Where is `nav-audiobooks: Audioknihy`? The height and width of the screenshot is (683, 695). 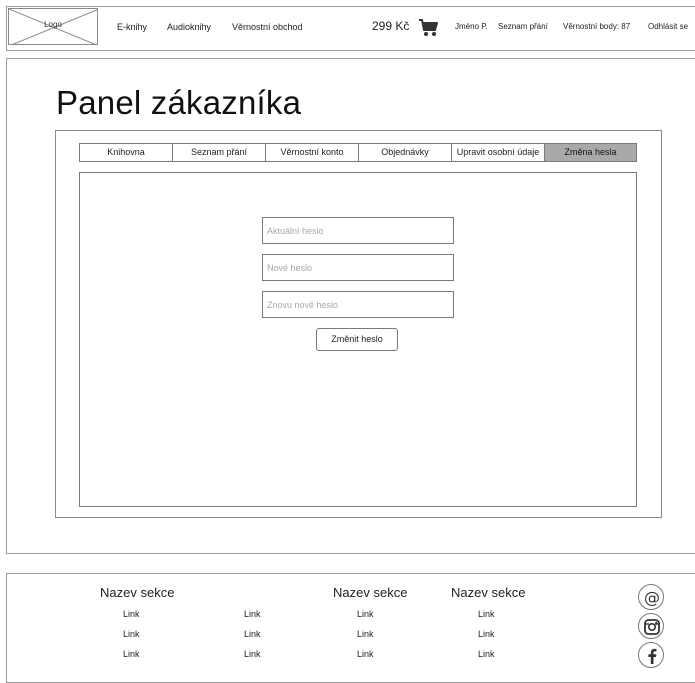 nav-audiobooks: Audioknihy is located at coordinates (189, 27).